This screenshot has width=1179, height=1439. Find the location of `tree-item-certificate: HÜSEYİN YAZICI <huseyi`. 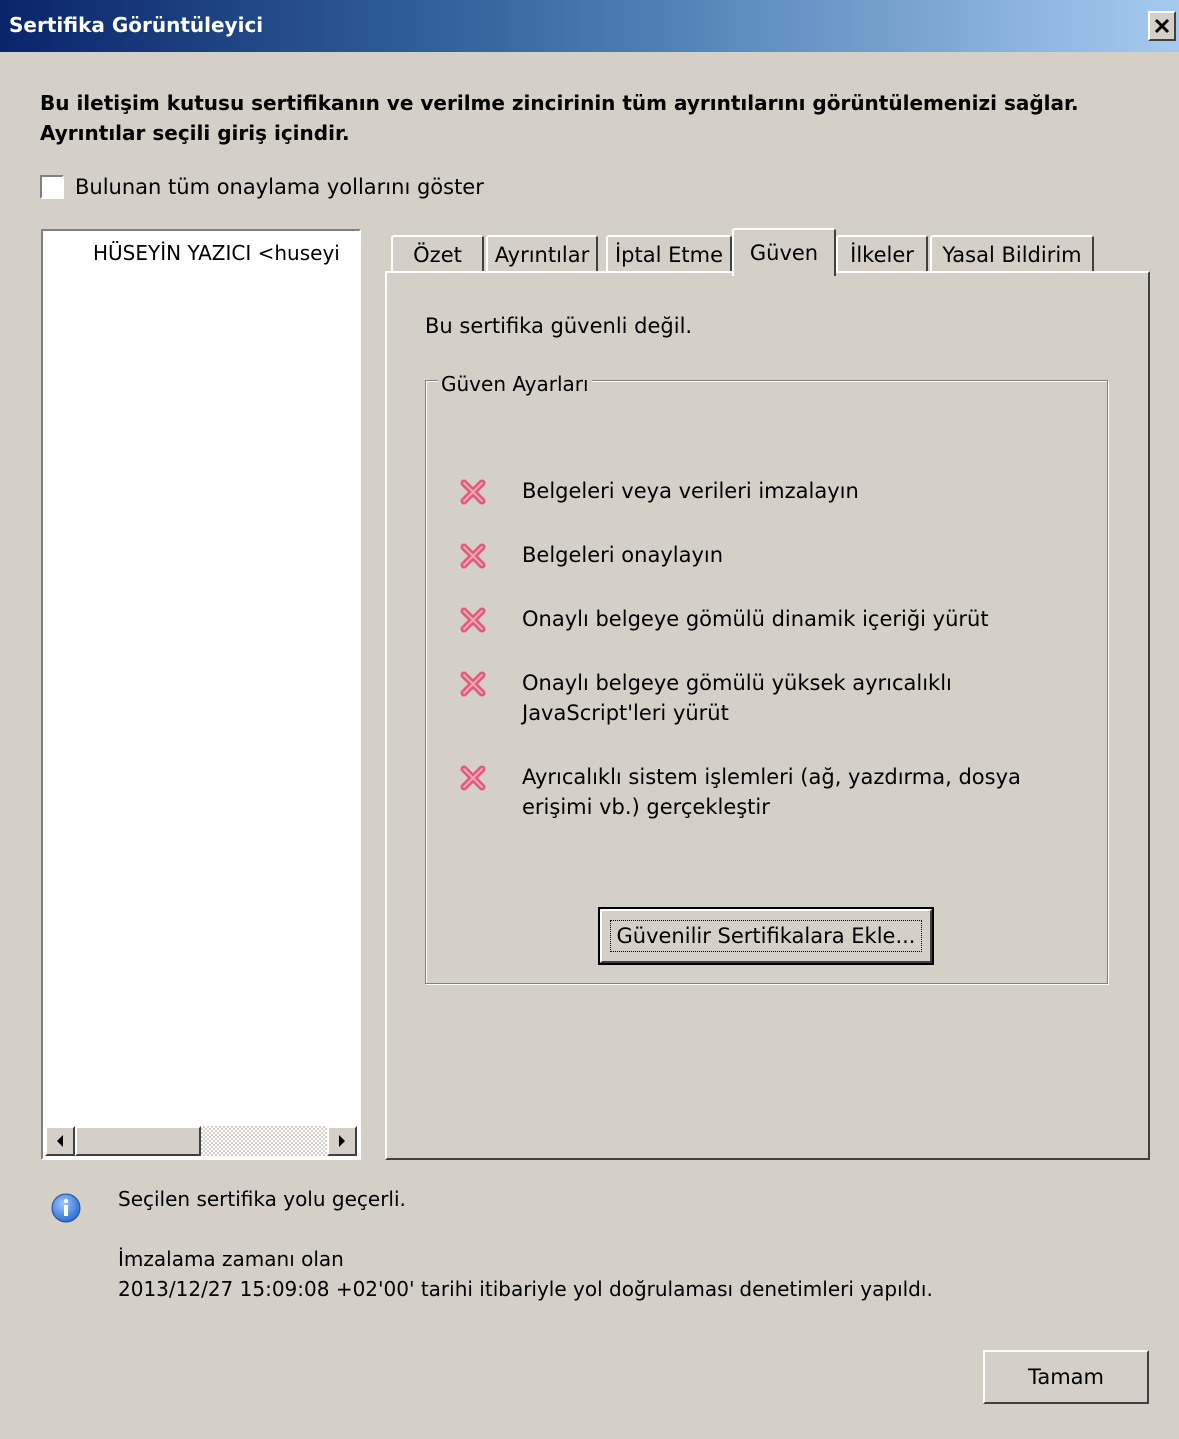

tree-item-certificate: HÜSEYİN YAZICI <huseyi is located at coordinates (216, 253).